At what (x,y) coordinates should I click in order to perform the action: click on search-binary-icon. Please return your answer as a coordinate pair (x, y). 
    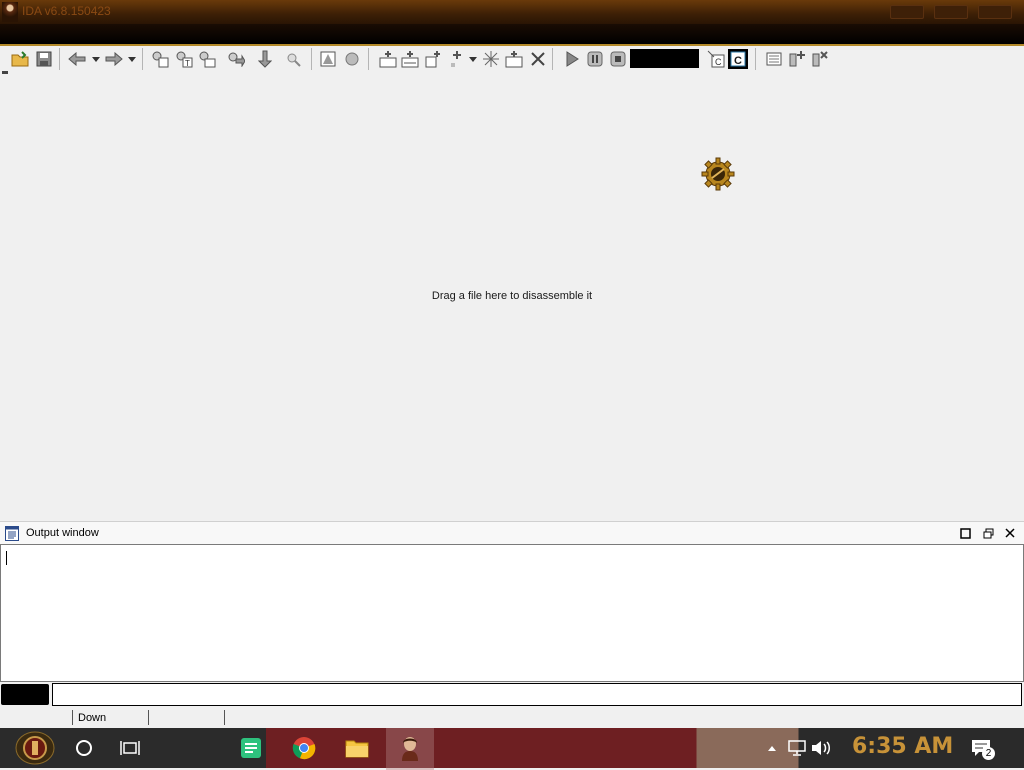
    Looking at the image, I should click on (160, 59).